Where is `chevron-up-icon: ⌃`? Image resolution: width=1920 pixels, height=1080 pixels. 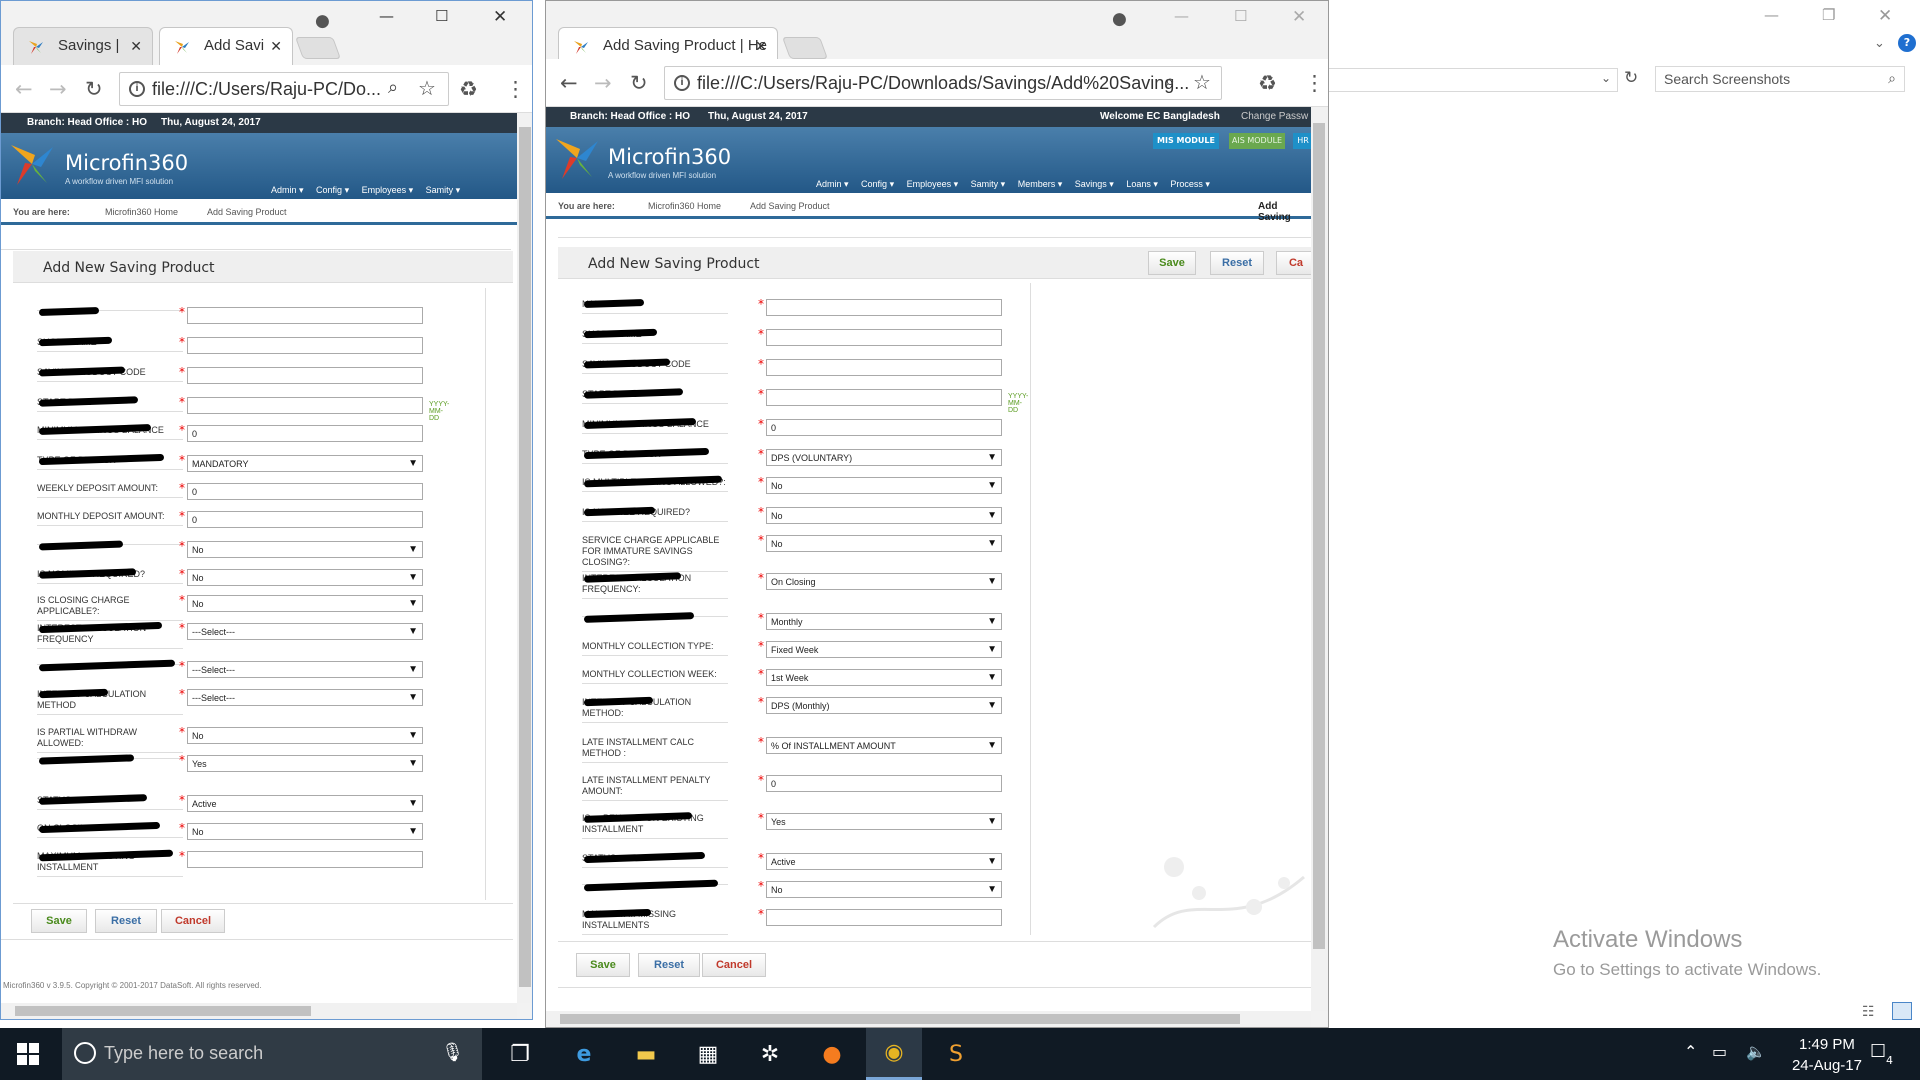 chevron-up-icon: ⌃ is located at coordinates (1690, 1051).